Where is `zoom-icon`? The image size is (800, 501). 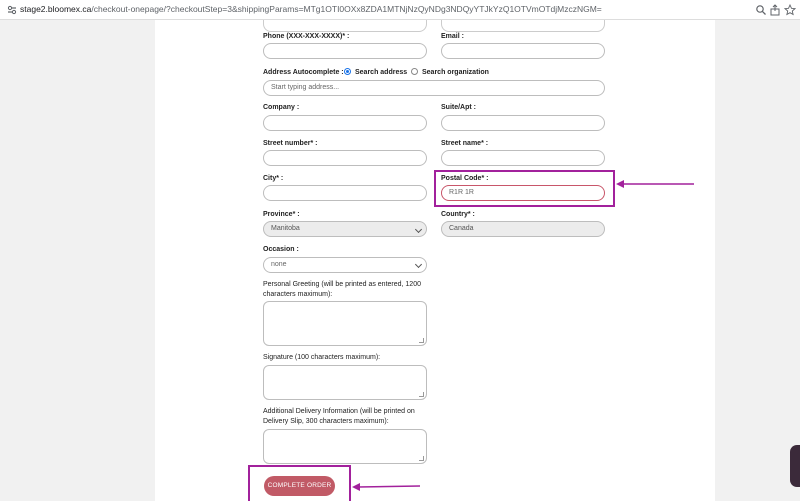 zoom-icon is located at coordinates (761, 10).